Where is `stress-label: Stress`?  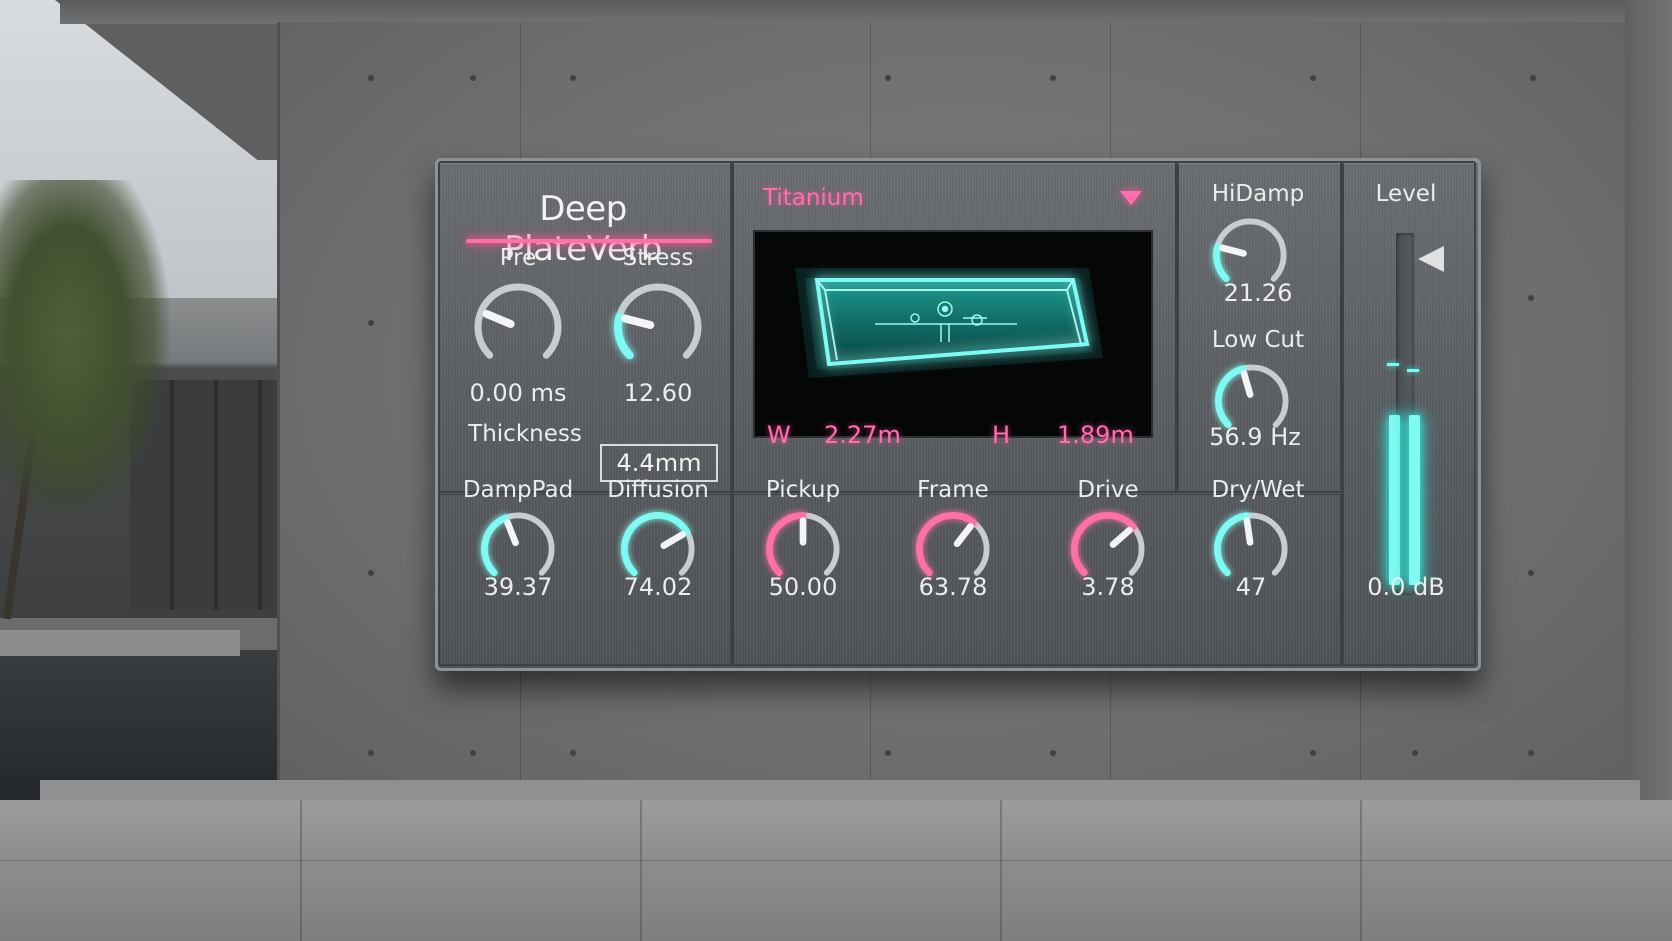
stress-label: Stress is located at coordinates (658, 258).